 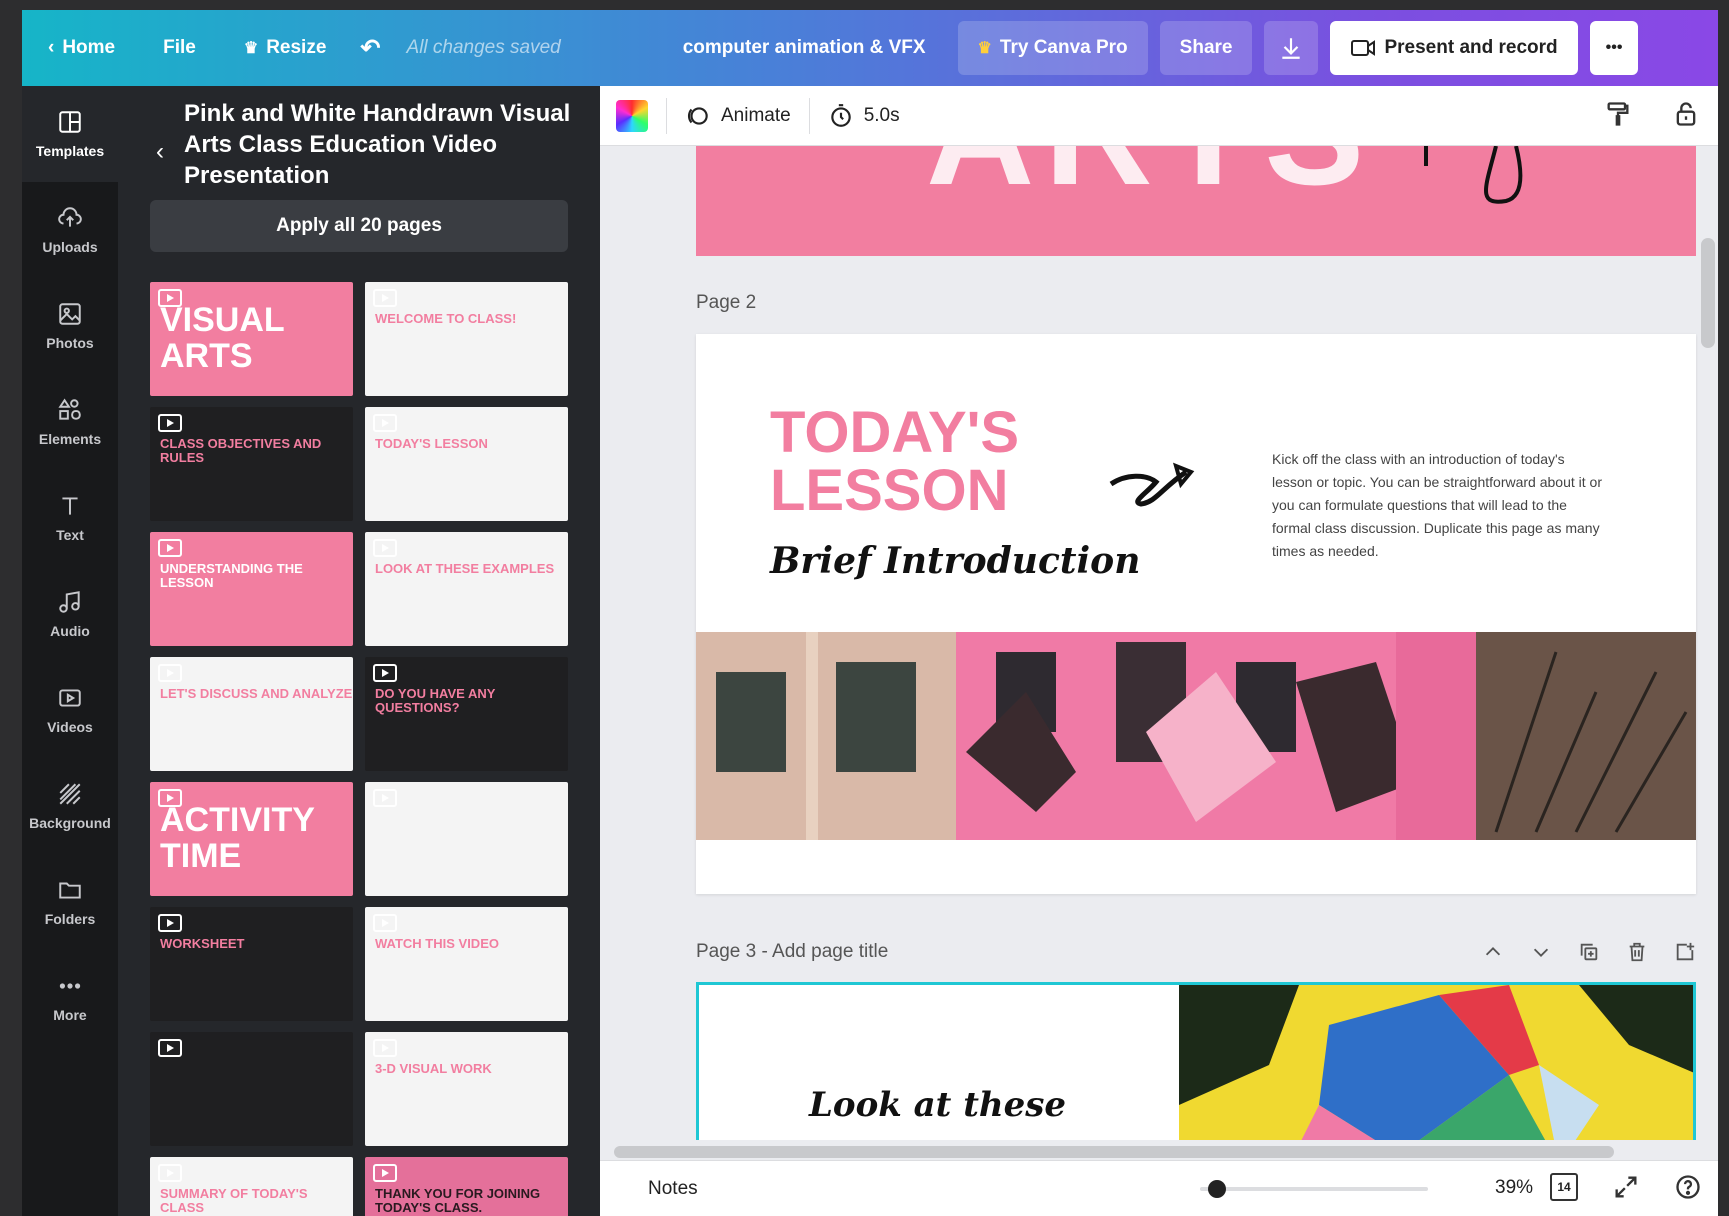 I want to click on mural-illustration, so click(x=1196, y=736).